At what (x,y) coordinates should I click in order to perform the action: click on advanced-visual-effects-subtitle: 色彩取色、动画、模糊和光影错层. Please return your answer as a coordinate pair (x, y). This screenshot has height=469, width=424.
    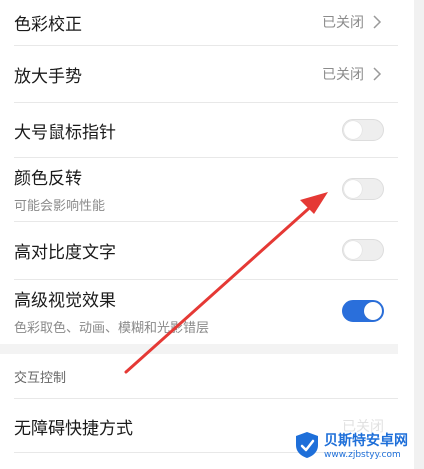
    Looking at the image, I should click on (112, 328).